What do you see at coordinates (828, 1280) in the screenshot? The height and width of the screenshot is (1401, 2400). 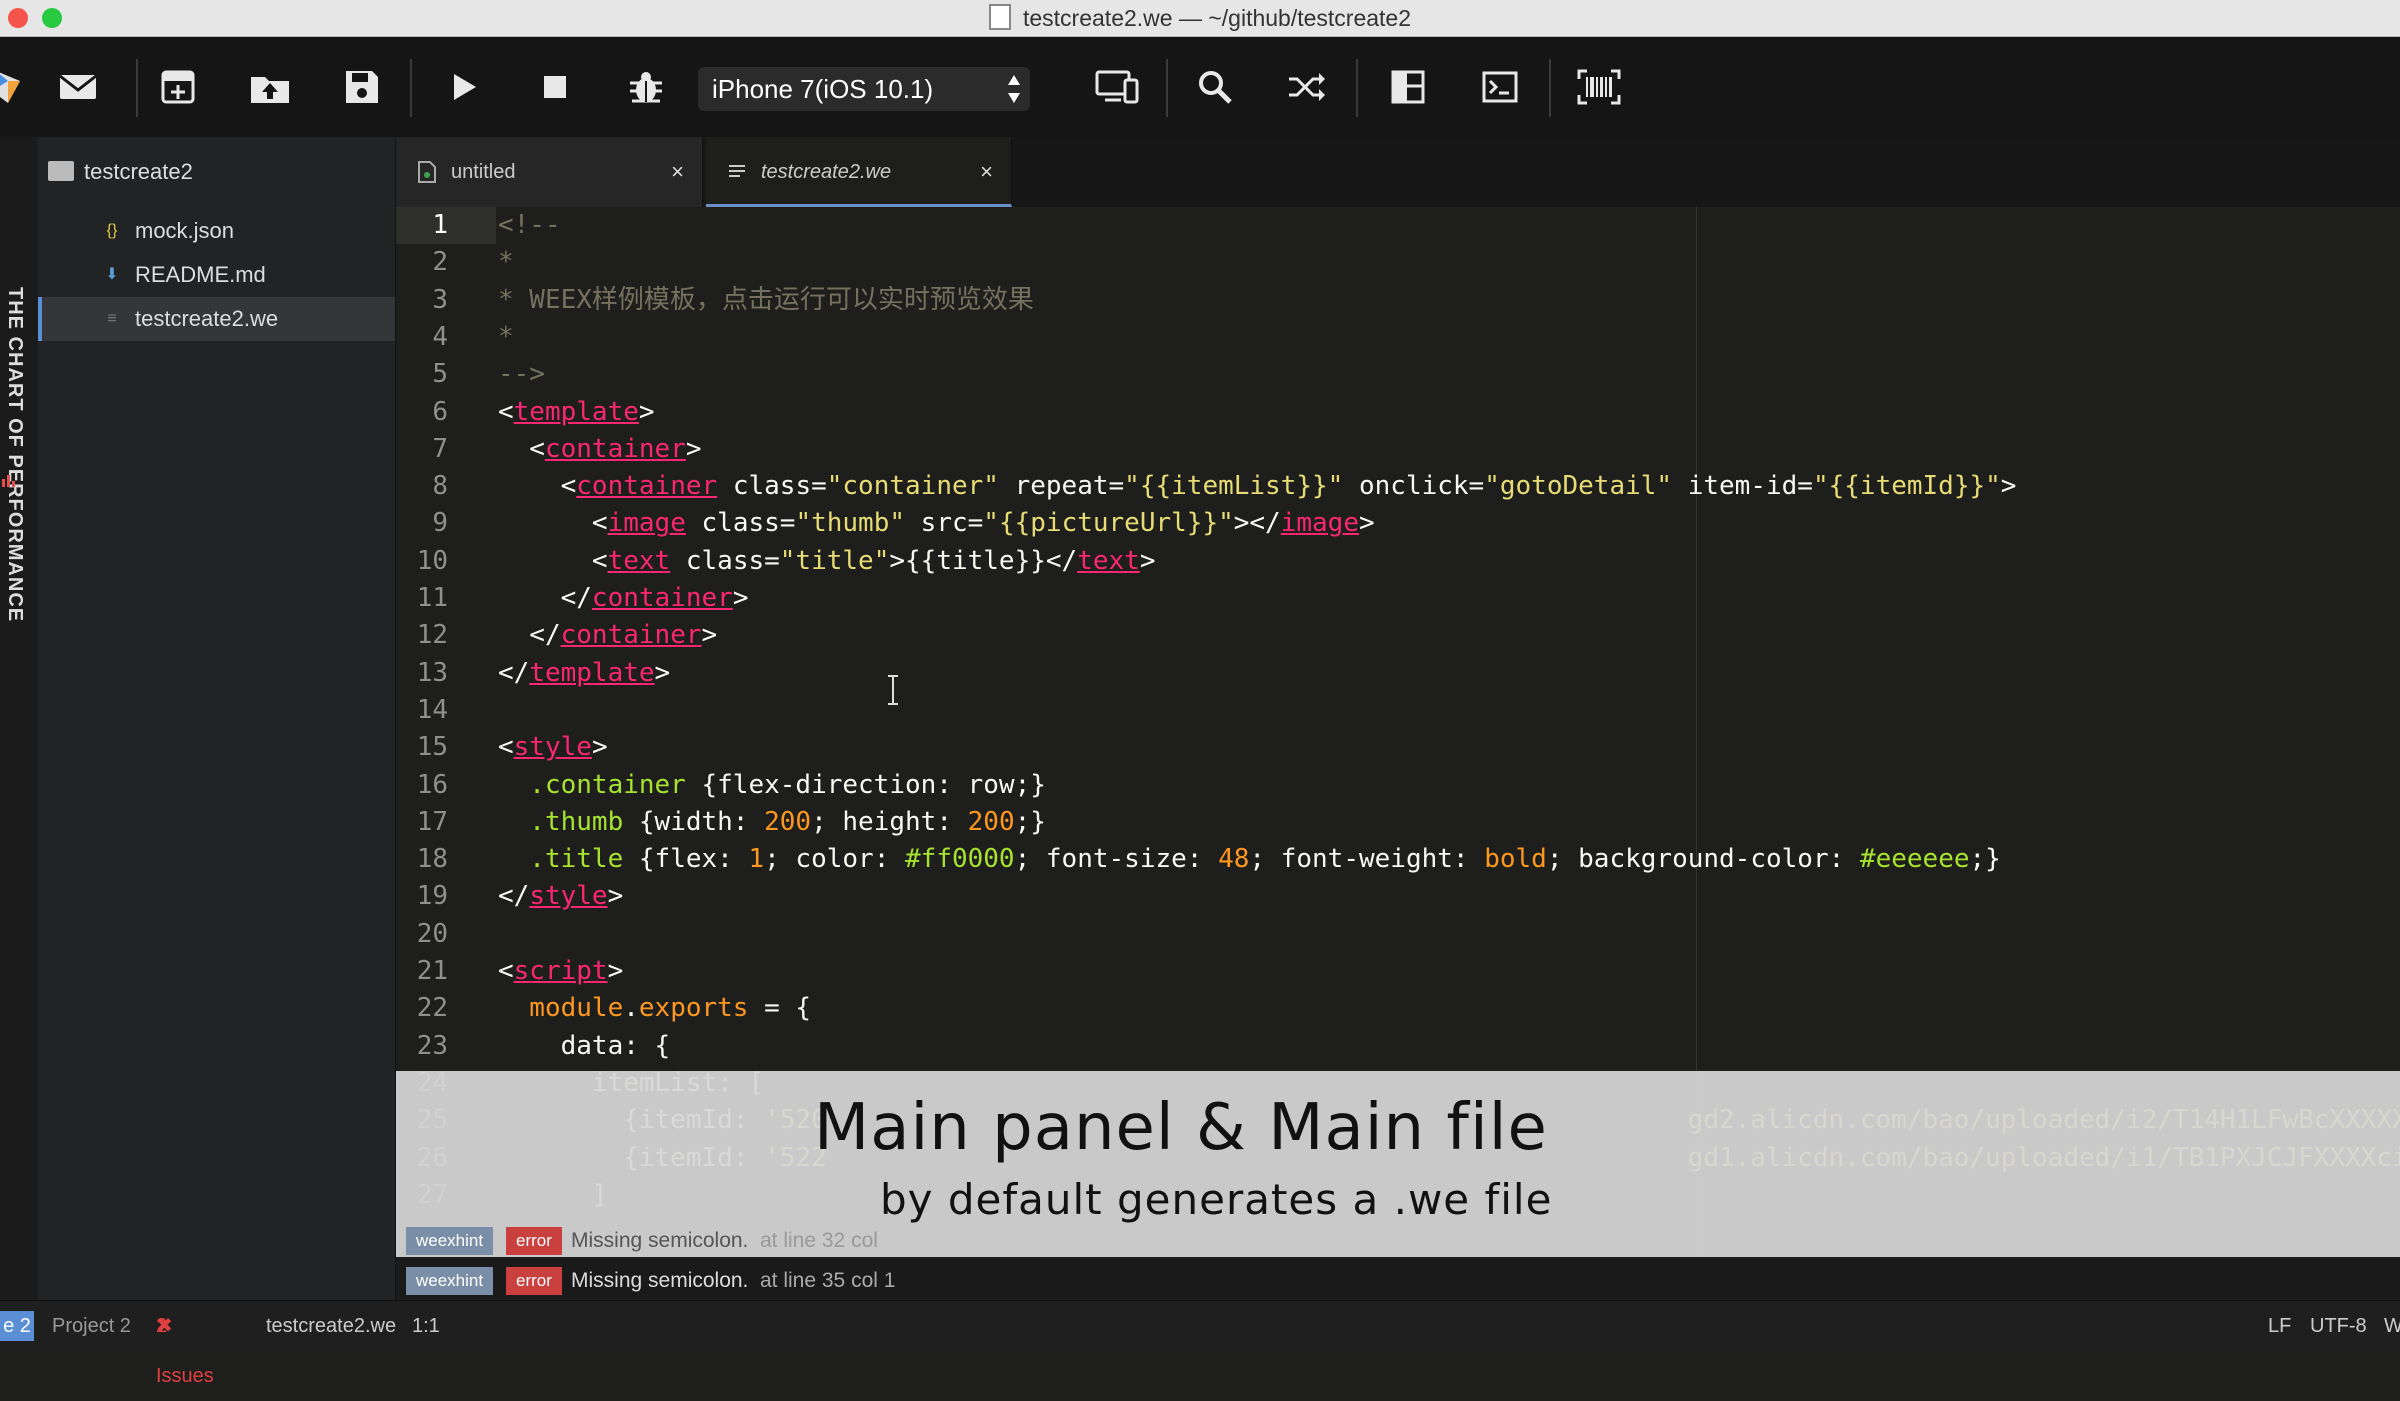 I see `lint-location: at line 35 col 1` at bounding box center [828, 1280].